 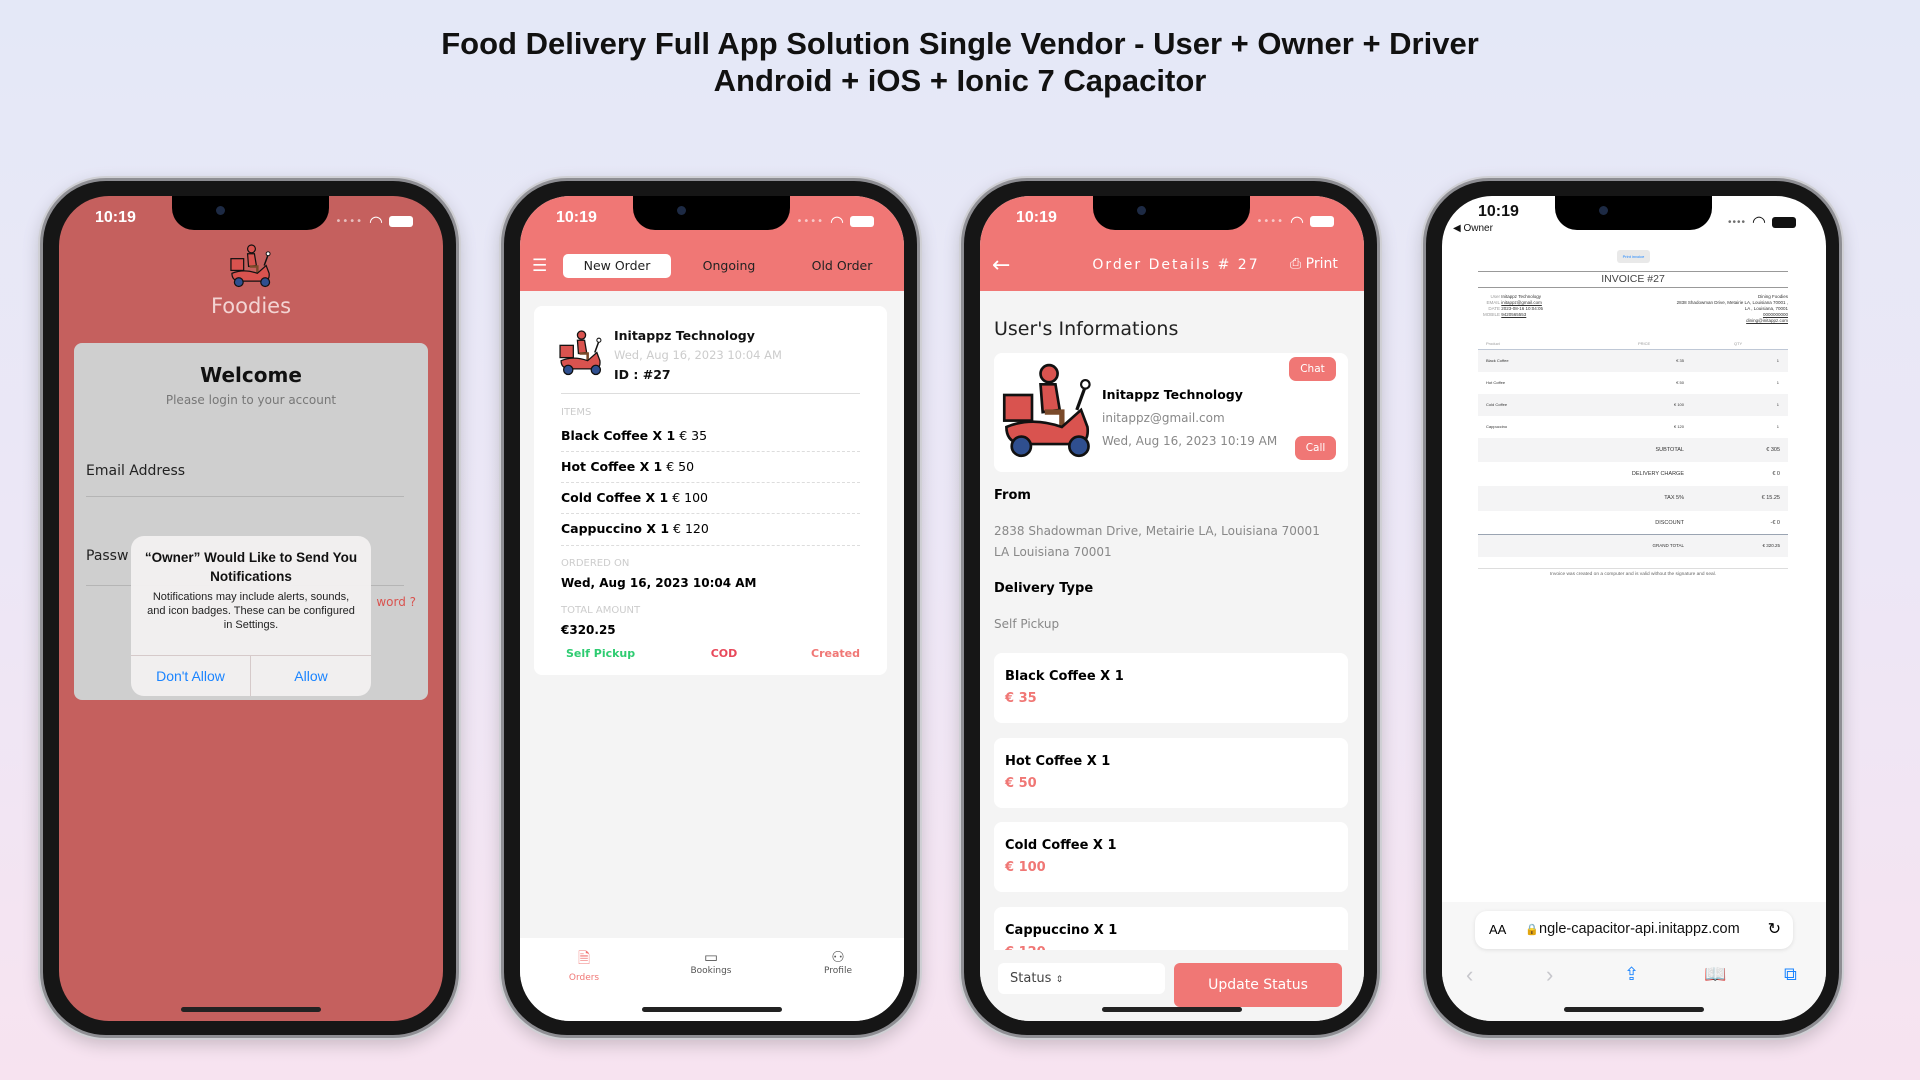 I want to click on update-status-button: Update Status, so click(x=1258, y=985).